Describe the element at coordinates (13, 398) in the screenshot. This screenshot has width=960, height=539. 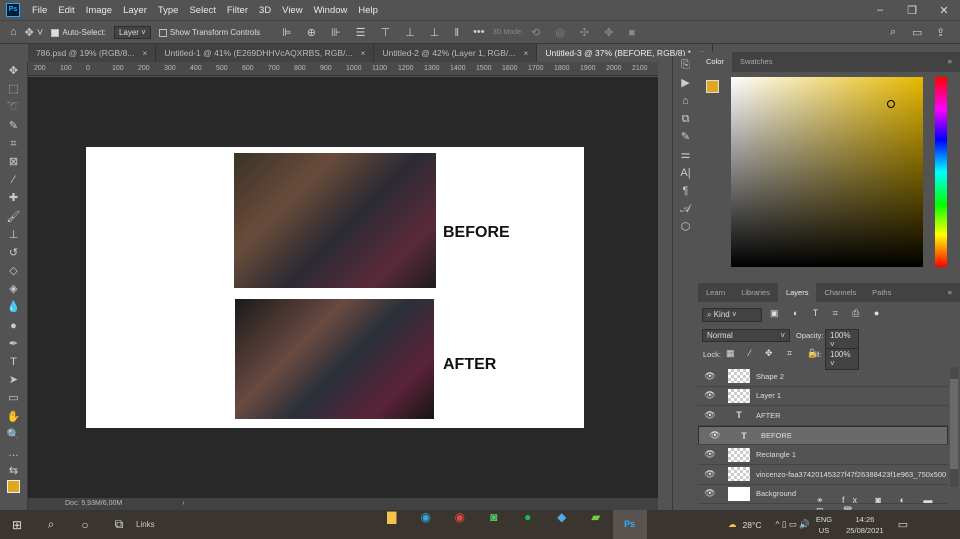
I see `shape-tool-icon: ▭` at that location.